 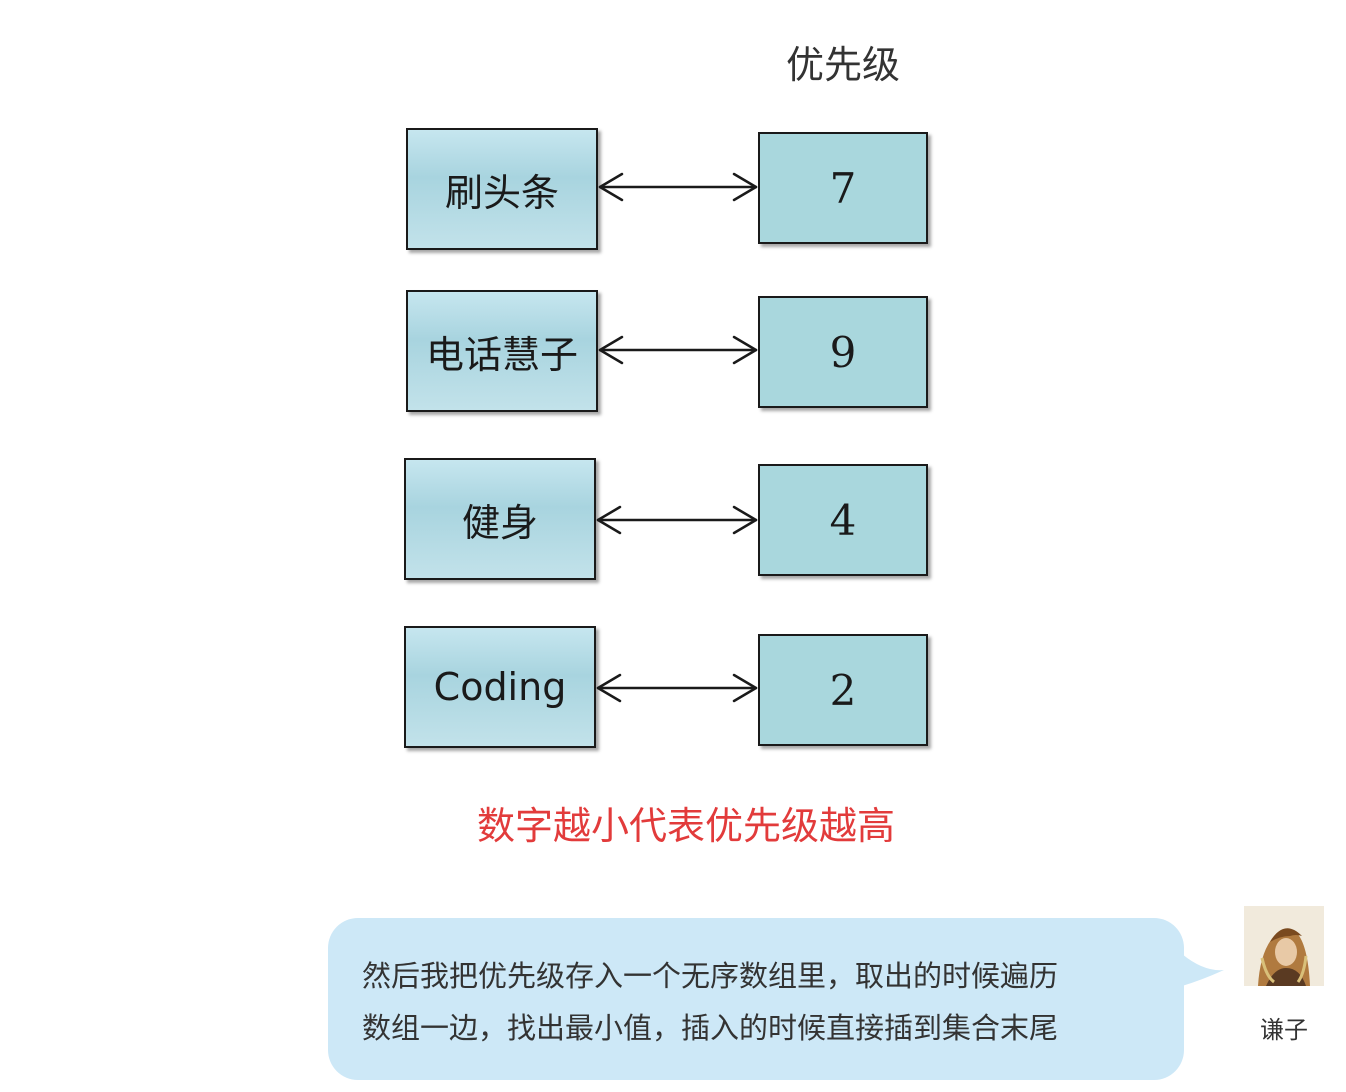 I want to click on priority-note: 数字越小代表优先级越高, so click(x=685, y=826).